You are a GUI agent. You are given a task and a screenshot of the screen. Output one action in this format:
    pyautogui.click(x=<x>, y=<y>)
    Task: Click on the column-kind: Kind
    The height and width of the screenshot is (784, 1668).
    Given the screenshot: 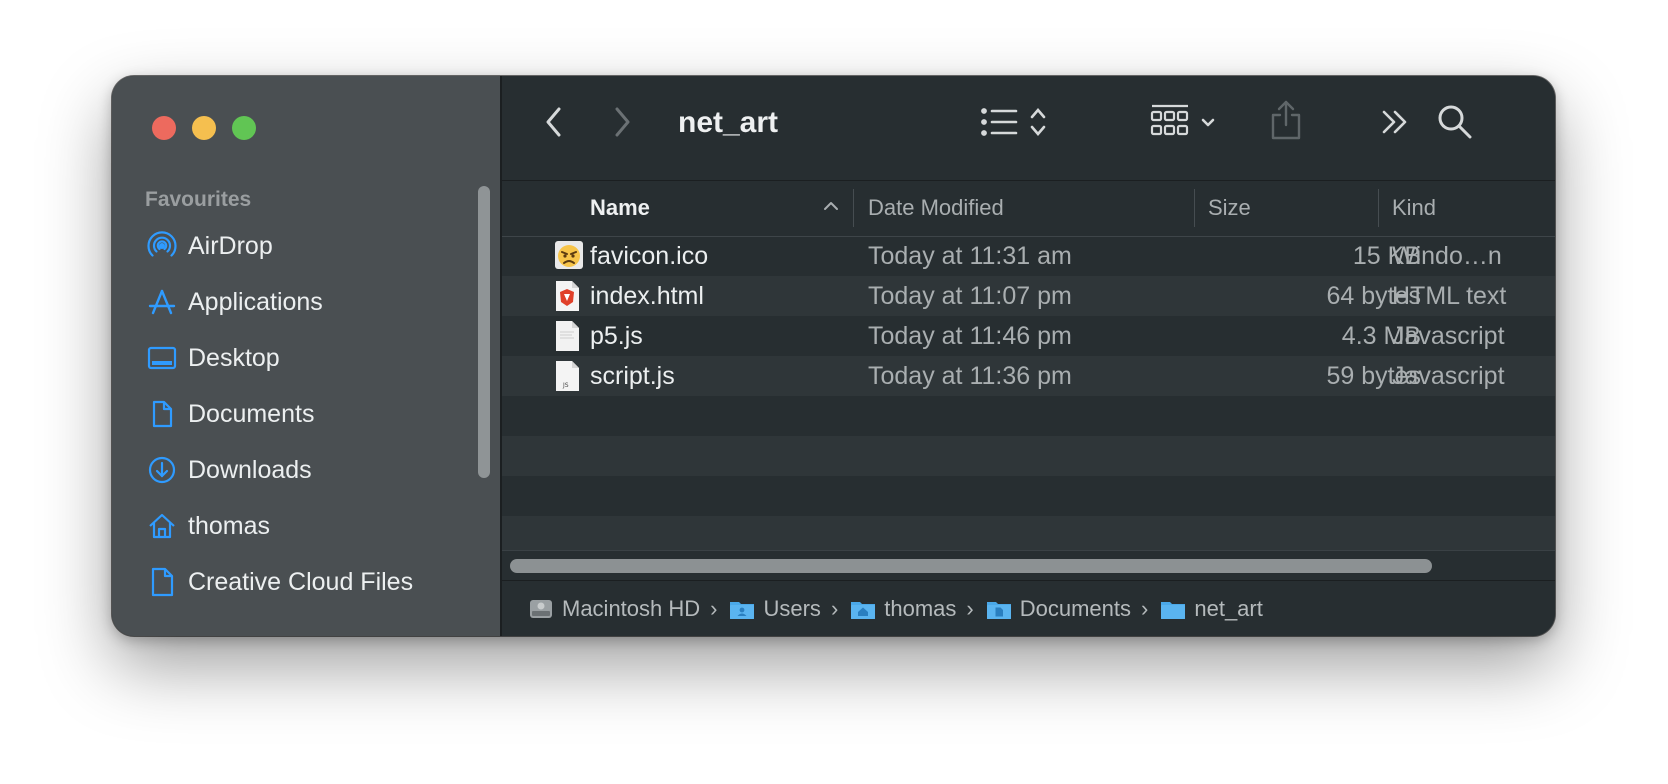 What is the action you would take?
    pyautogui.click(x=1414, y=208)
    